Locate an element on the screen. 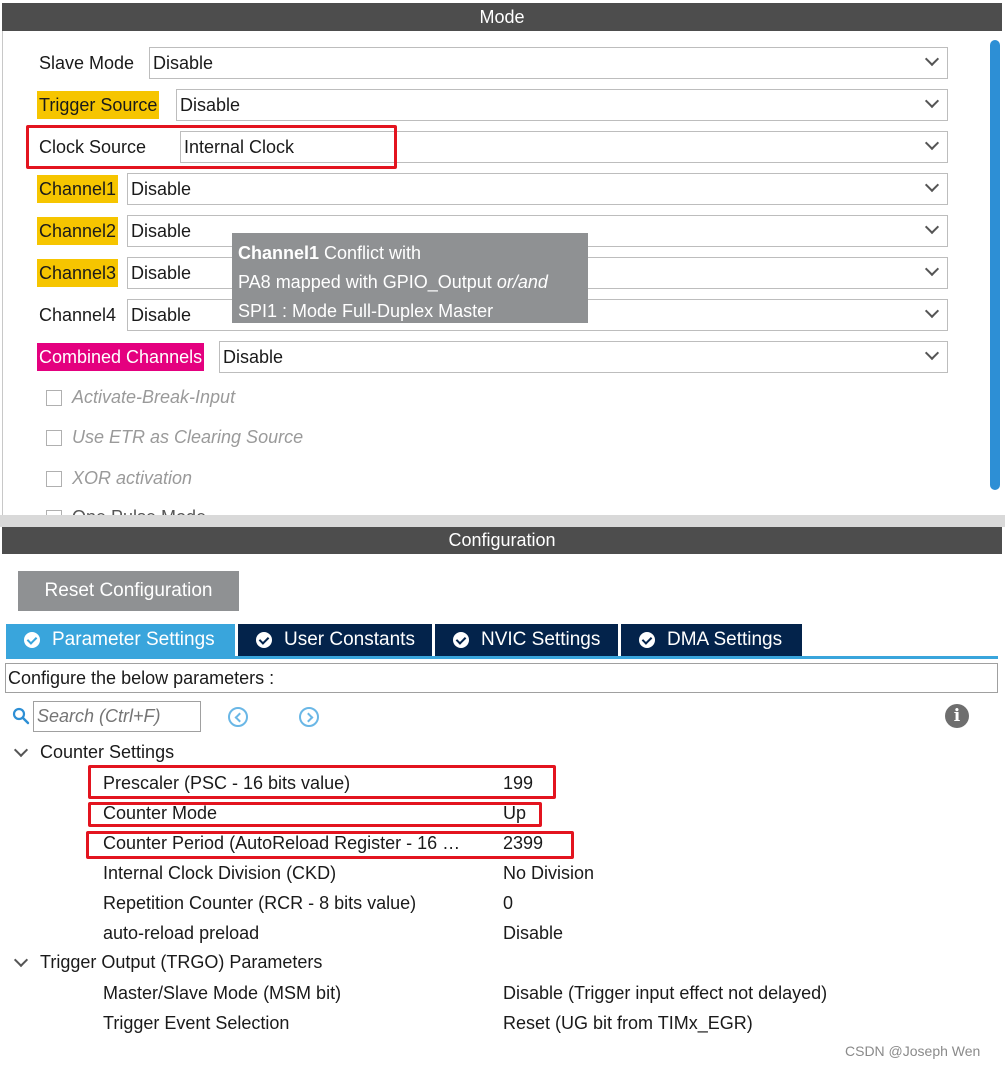  tab-dma-settings: DMA Settings is located at coordinates (711, 640).